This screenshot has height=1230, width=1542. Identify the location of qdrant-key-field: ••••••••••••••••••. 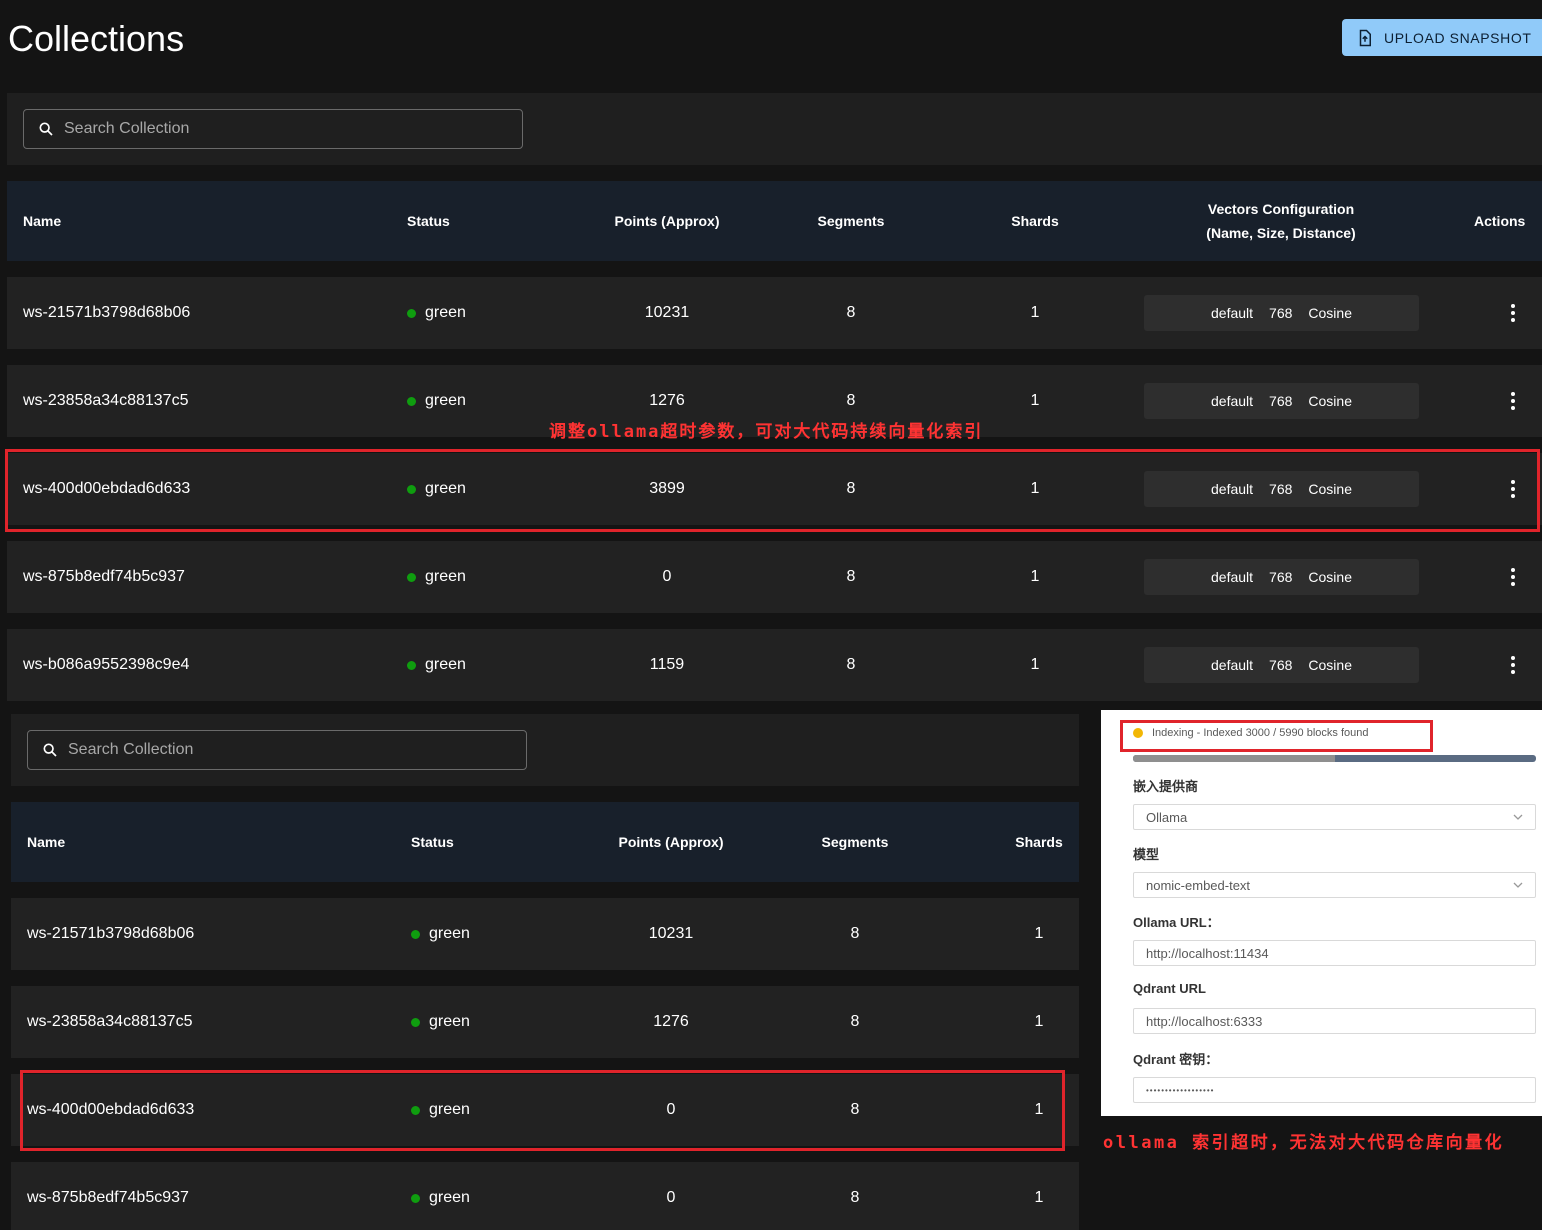
(1334, 1090).